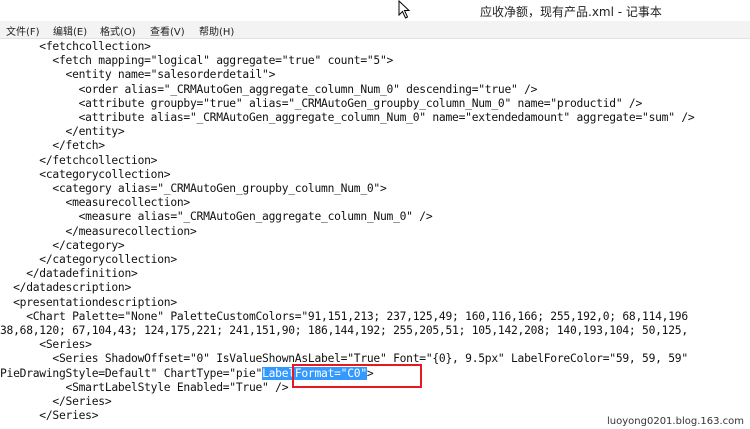 This screenshot has height=429, width=750. Describe the element at coordinates (46, 345) in the screenshot. I see `editor-line: <Series>` at that location.